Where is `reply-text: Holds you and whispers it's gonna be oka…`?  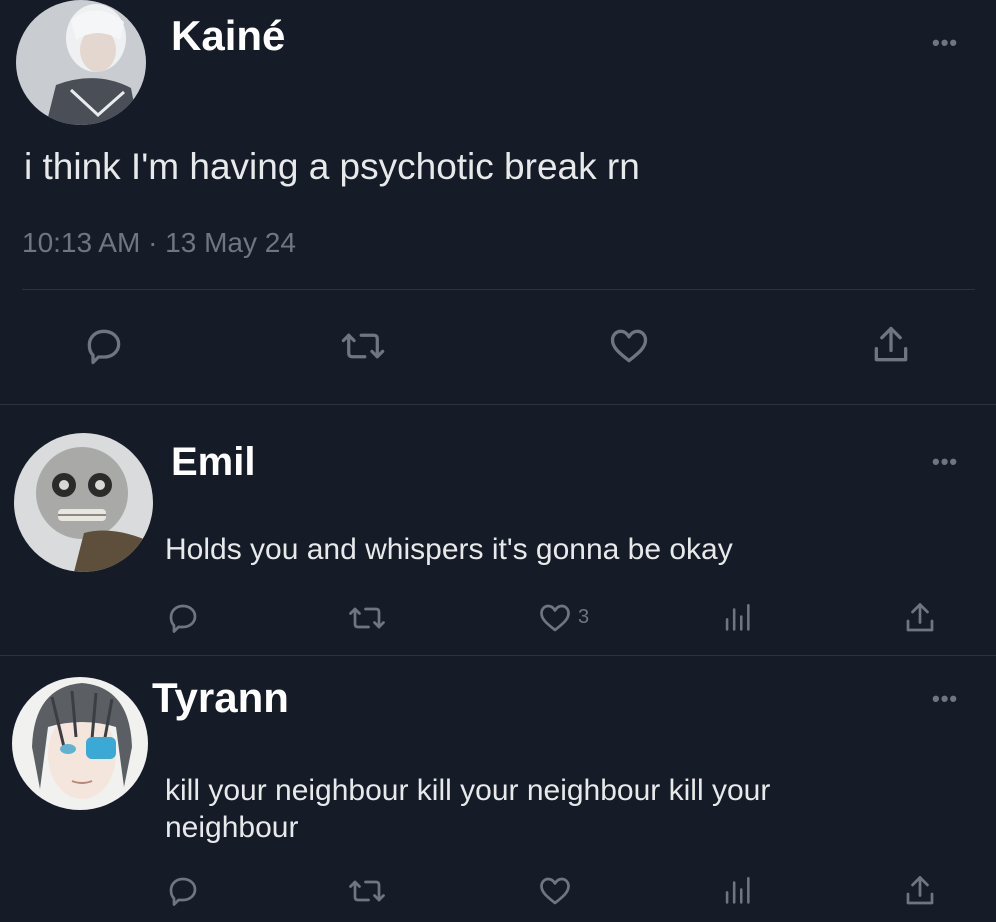 reply-text: Holds you and whispers it's gonna be oka… is located at coordinates (449, 549).